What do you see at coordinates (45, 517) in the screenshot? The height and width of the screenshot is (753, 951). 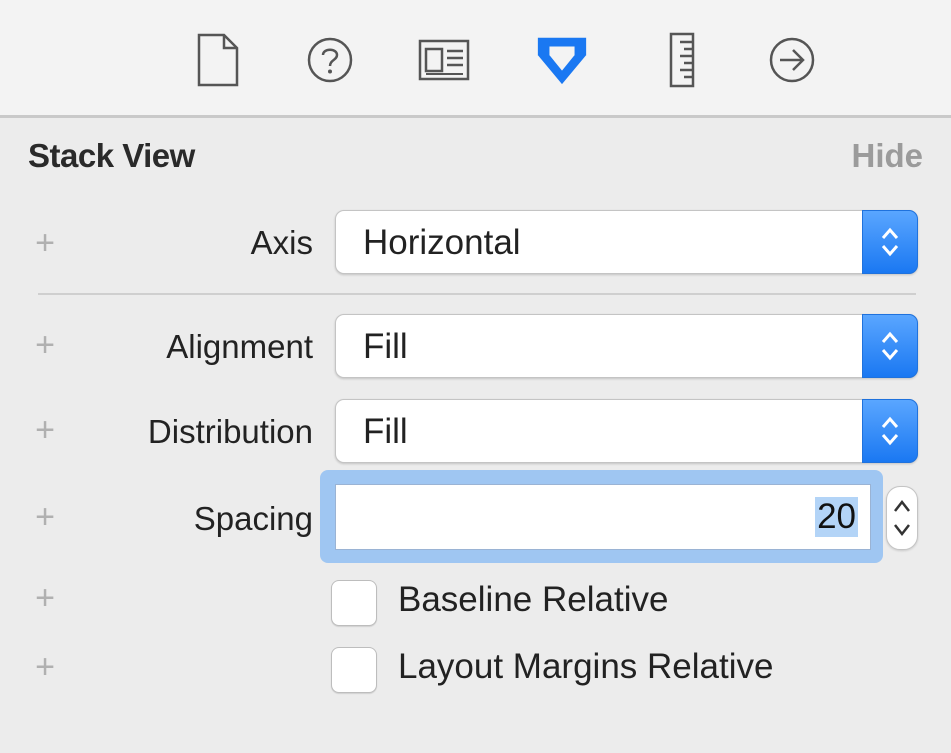 I see `add-variation-spacing-button: +` at bounding box center [45, 517].